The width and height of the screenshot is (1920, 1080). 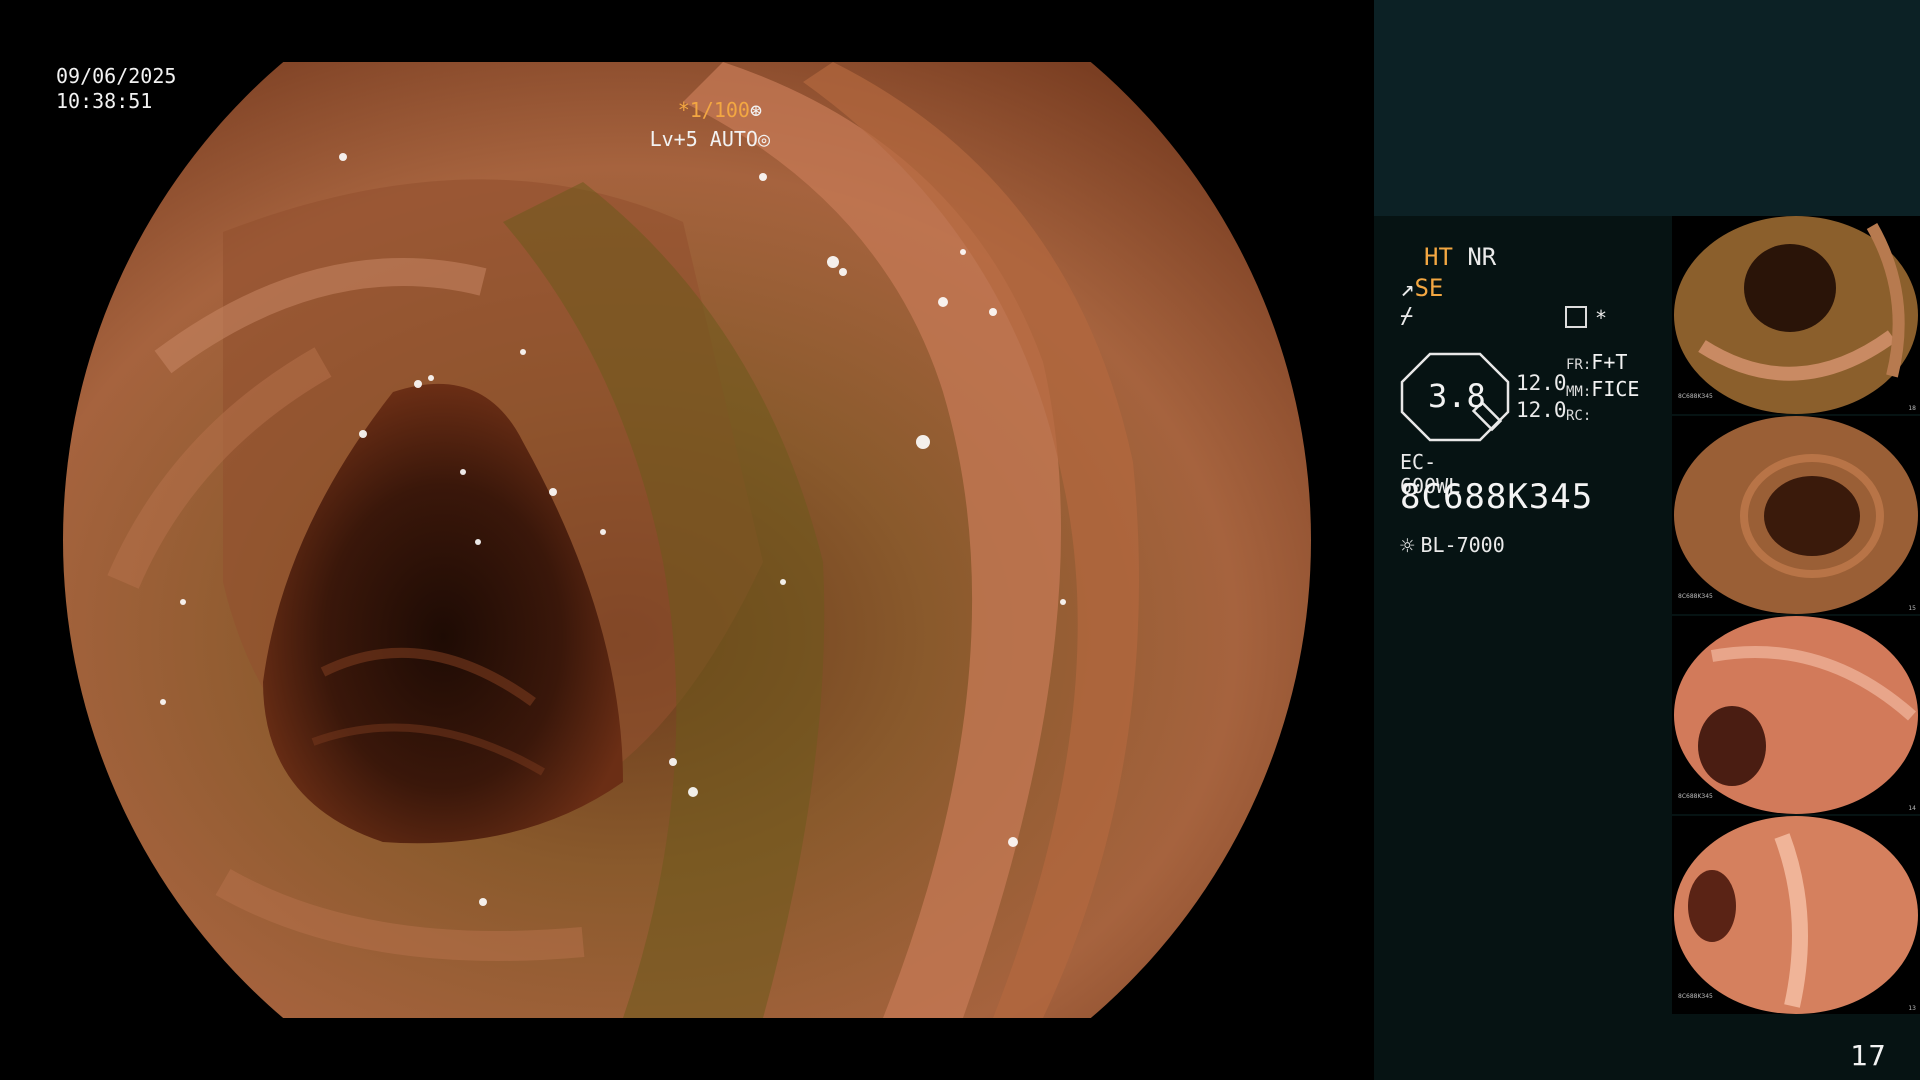 I want to click on light-source: ☼ BL-7000, so click(x=1452, y=546).